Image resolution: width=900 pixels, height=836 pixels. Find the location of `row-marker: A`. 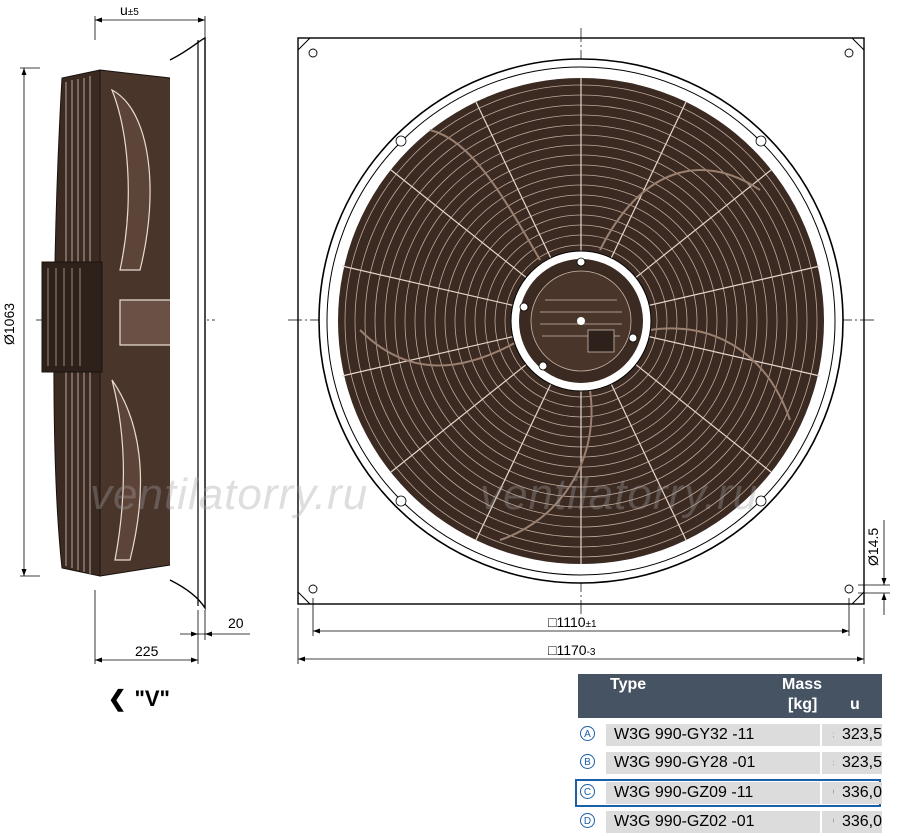

row-marker: A is located at coordinates (587, 733).